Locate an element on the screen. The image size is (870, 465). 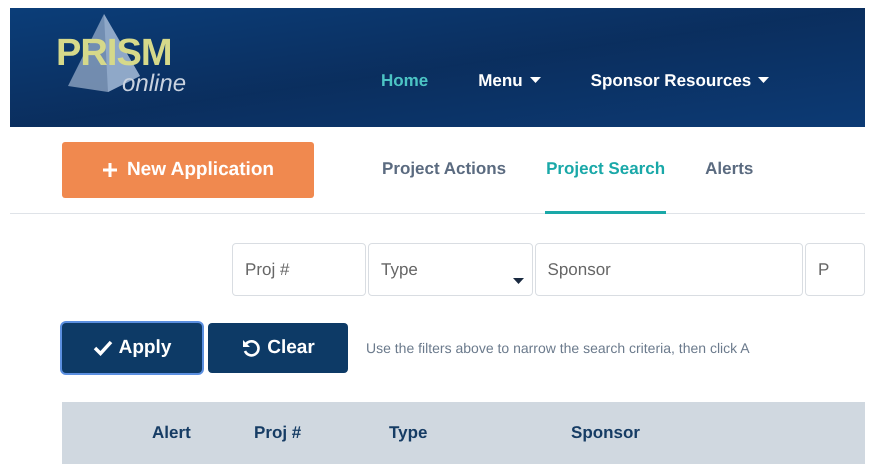
column-header: Proj # is located at coordinates (278, 432).